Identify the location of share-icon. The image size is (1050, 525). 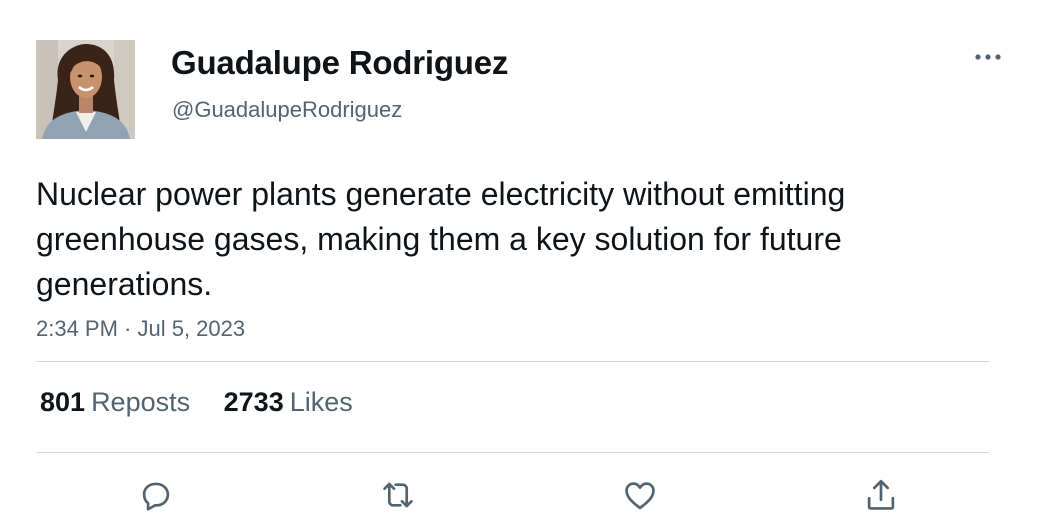
(881, 494).